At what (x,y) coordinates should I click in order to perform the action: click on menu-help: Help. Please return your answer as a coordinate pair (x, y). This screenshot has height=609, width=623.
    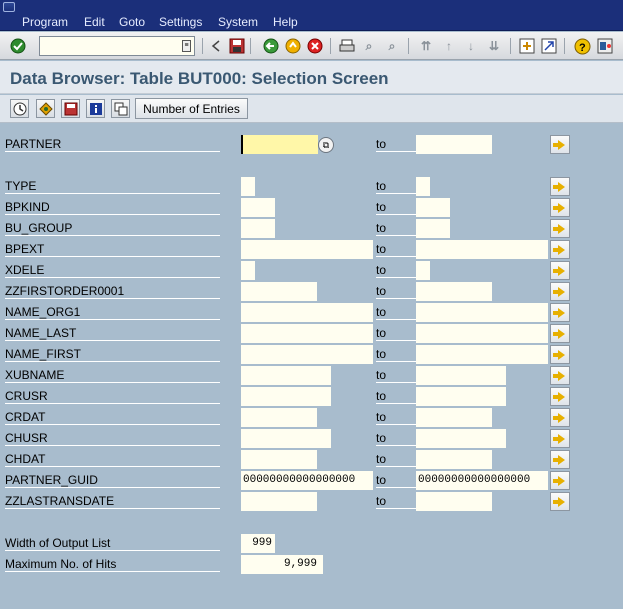
    Looking at the image, I should click on (285, 22).